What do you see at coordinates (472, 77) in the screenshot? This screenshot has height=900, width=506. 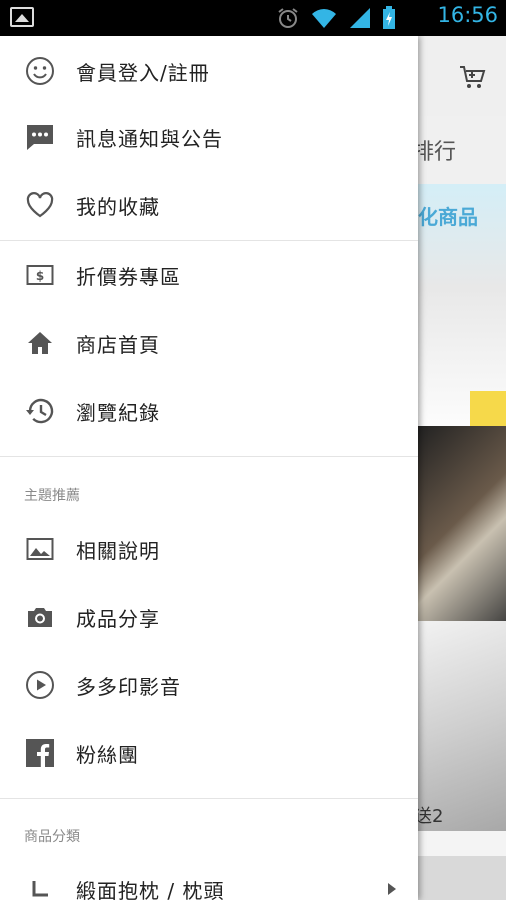 I see `cart-icon` at bounding box center [472, 77].